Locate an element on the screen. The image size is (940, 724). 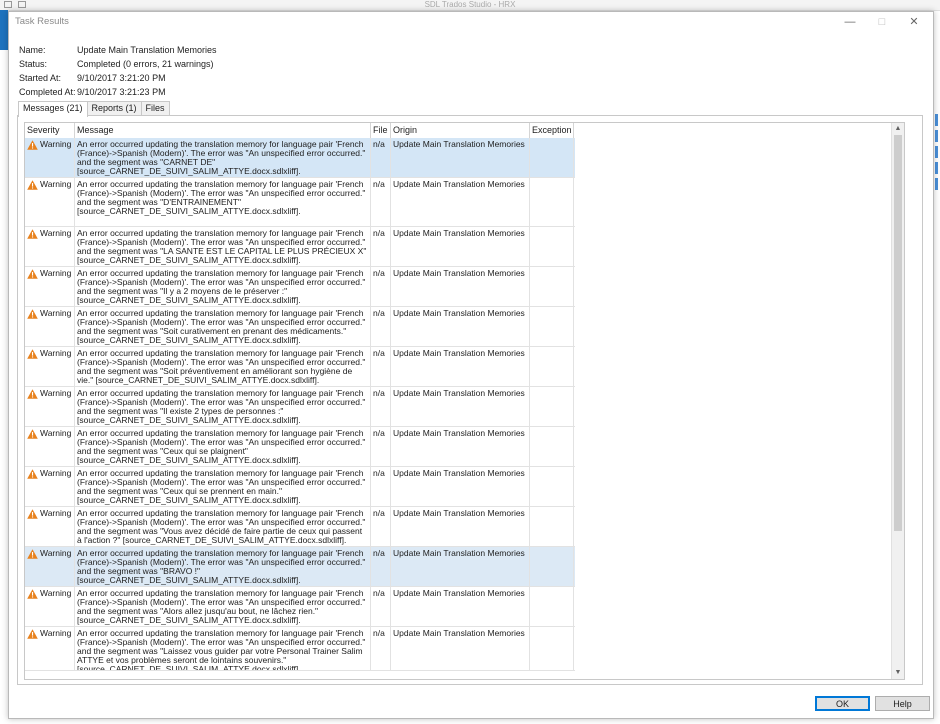
tab-files: Files is located at coordinates (155, 108).